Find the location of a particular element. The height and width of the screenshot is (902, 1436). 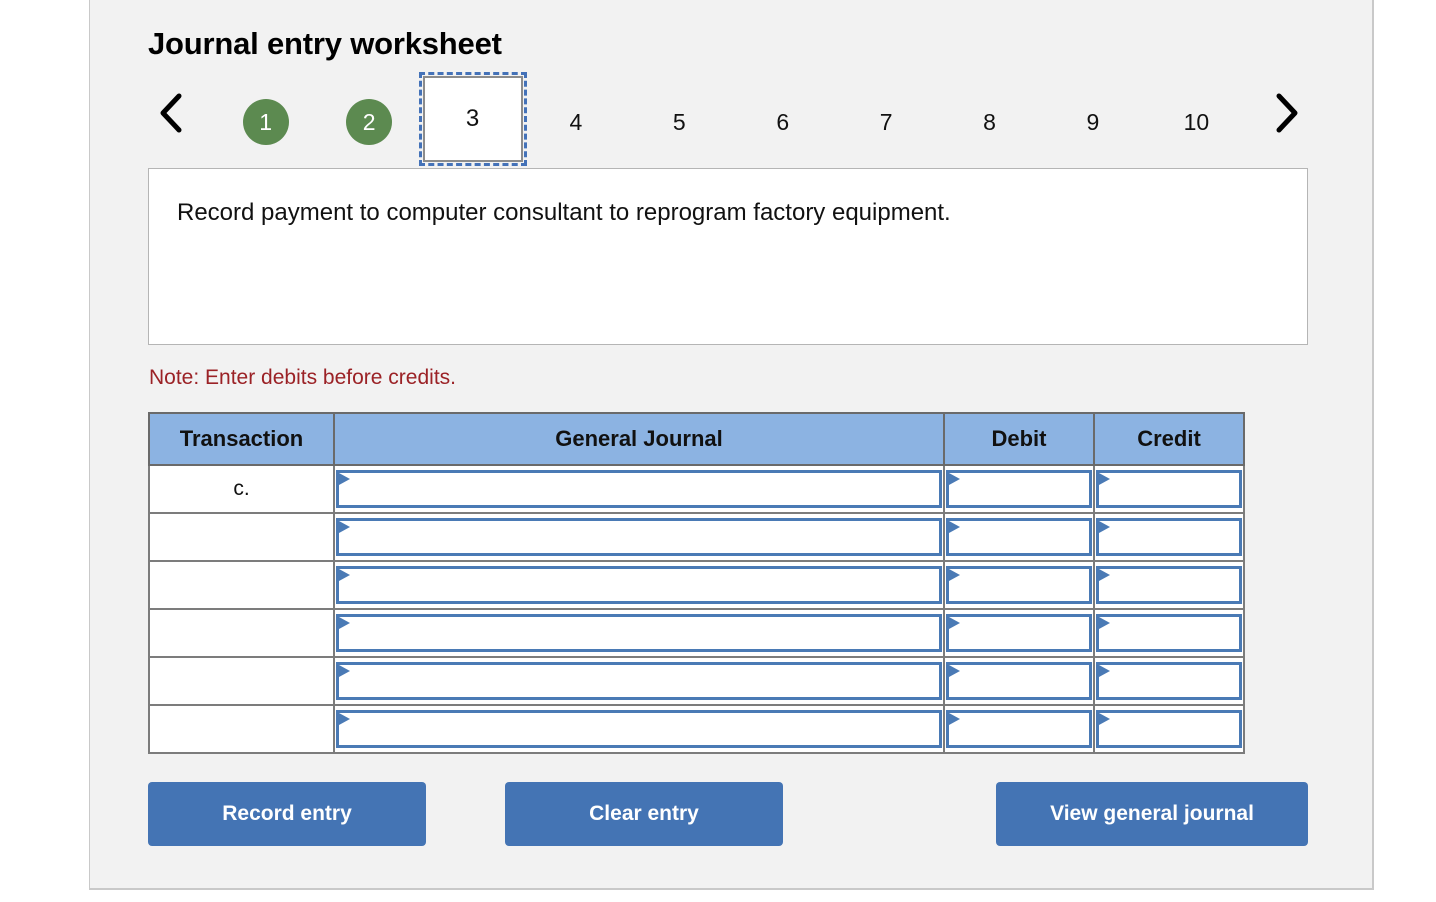

step-tab-label: 4 is located at coordinates (576, 121).